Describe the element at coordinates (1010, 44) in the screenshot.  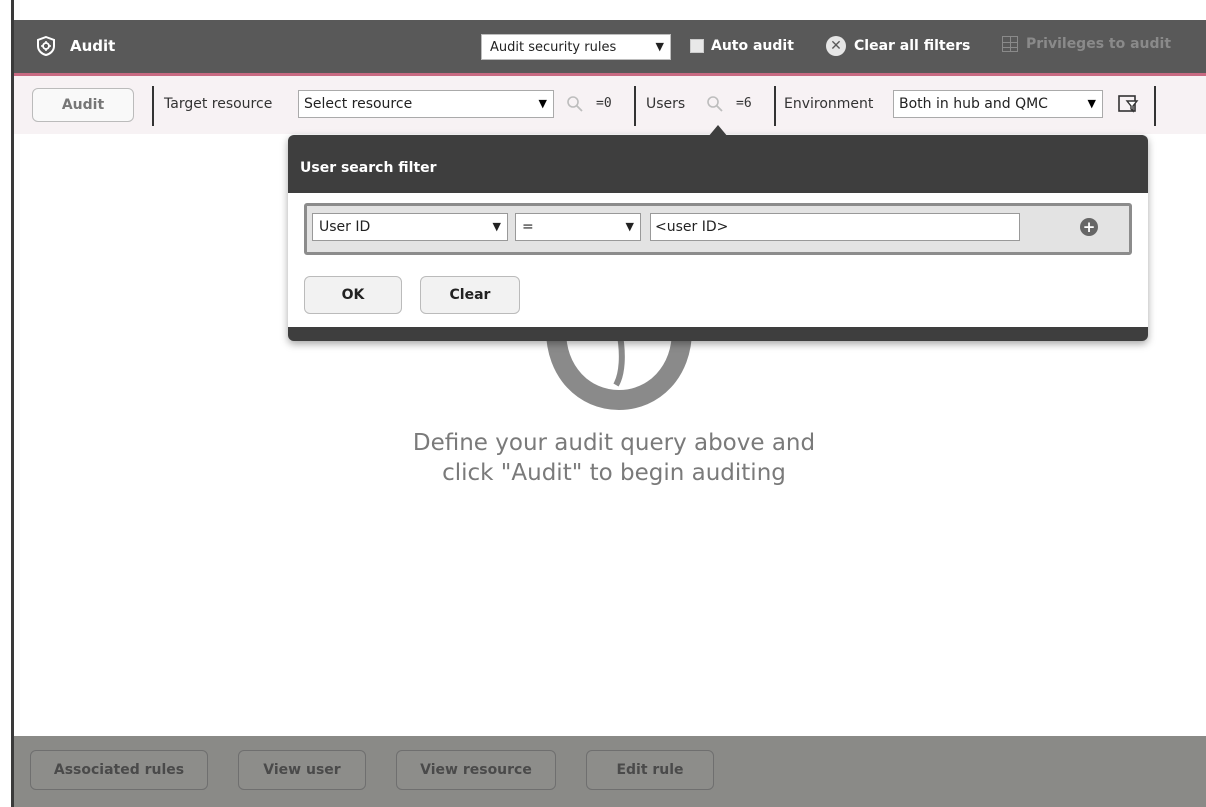
I see `table-icon` at that location.